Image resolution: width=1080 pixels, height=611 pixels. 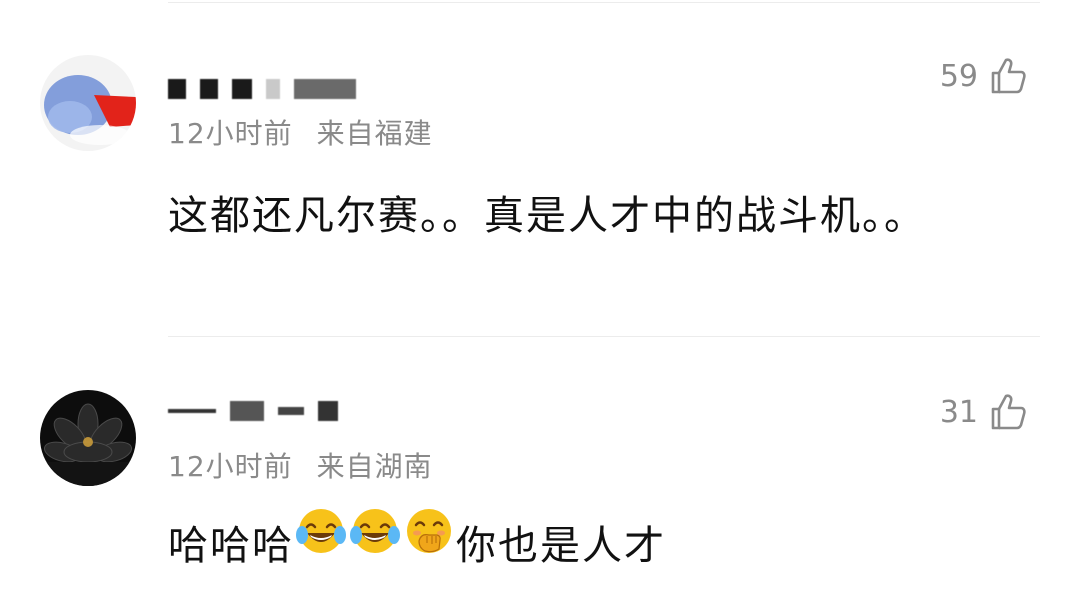 I want to click on like-button: 59, so click(x=984, y=76).